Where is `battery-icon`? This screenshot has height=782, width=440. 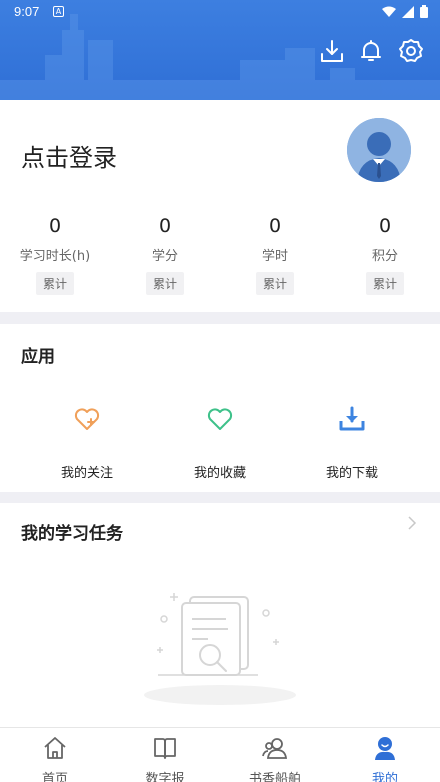 battery-icon is located at coordinates (424, 11).